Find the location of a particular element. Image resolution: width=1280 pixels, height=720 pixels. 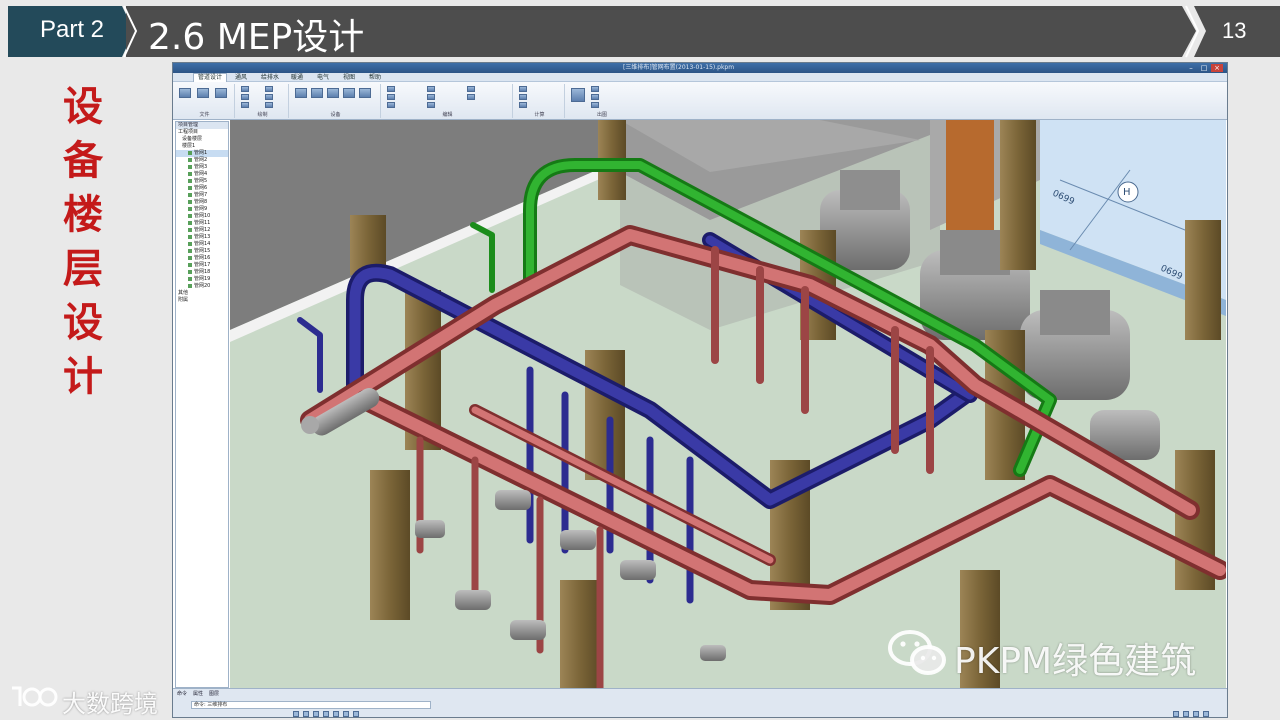

line-icon is located at coordinates (245, 89).